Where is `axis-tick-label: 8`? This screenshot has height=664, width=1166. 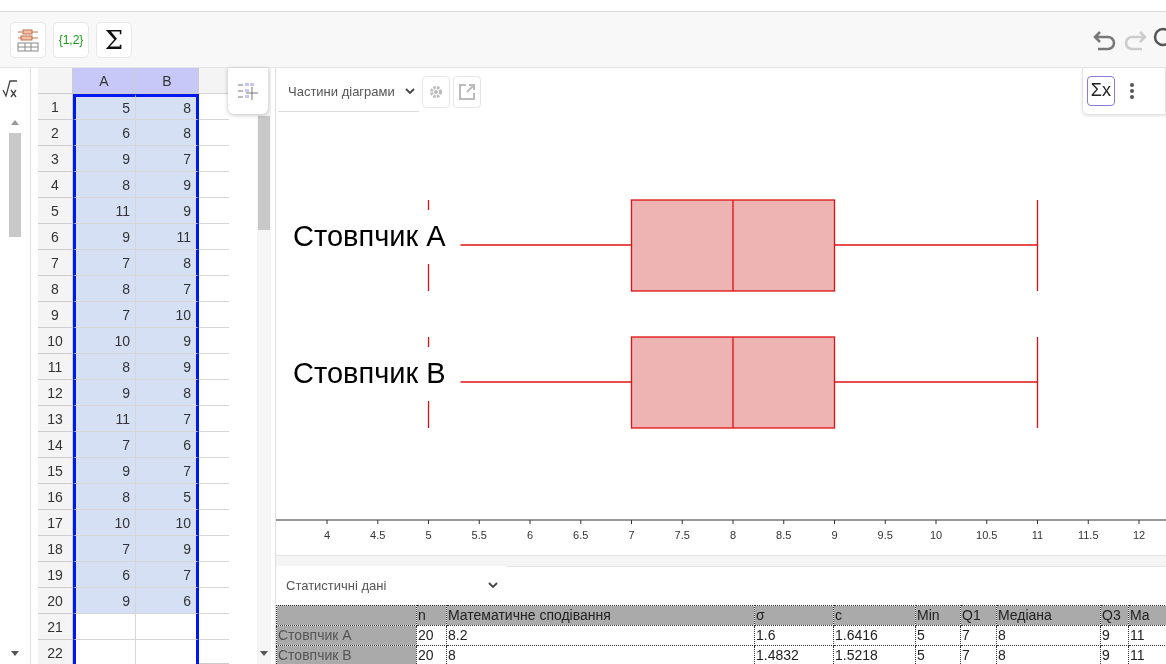 axis-tick-label: 8 is located at coordinates (733, 535).